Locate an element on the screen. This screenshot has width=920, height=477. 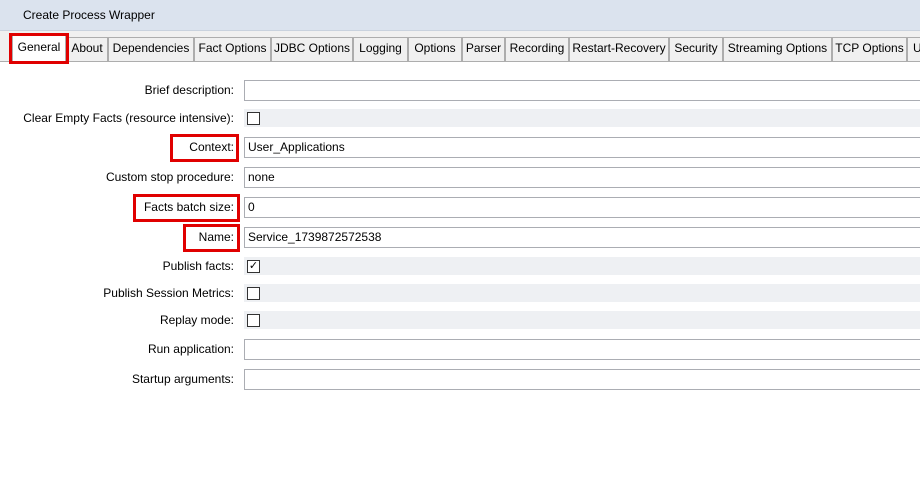
context-highlight is located at coordinates (204, 148).